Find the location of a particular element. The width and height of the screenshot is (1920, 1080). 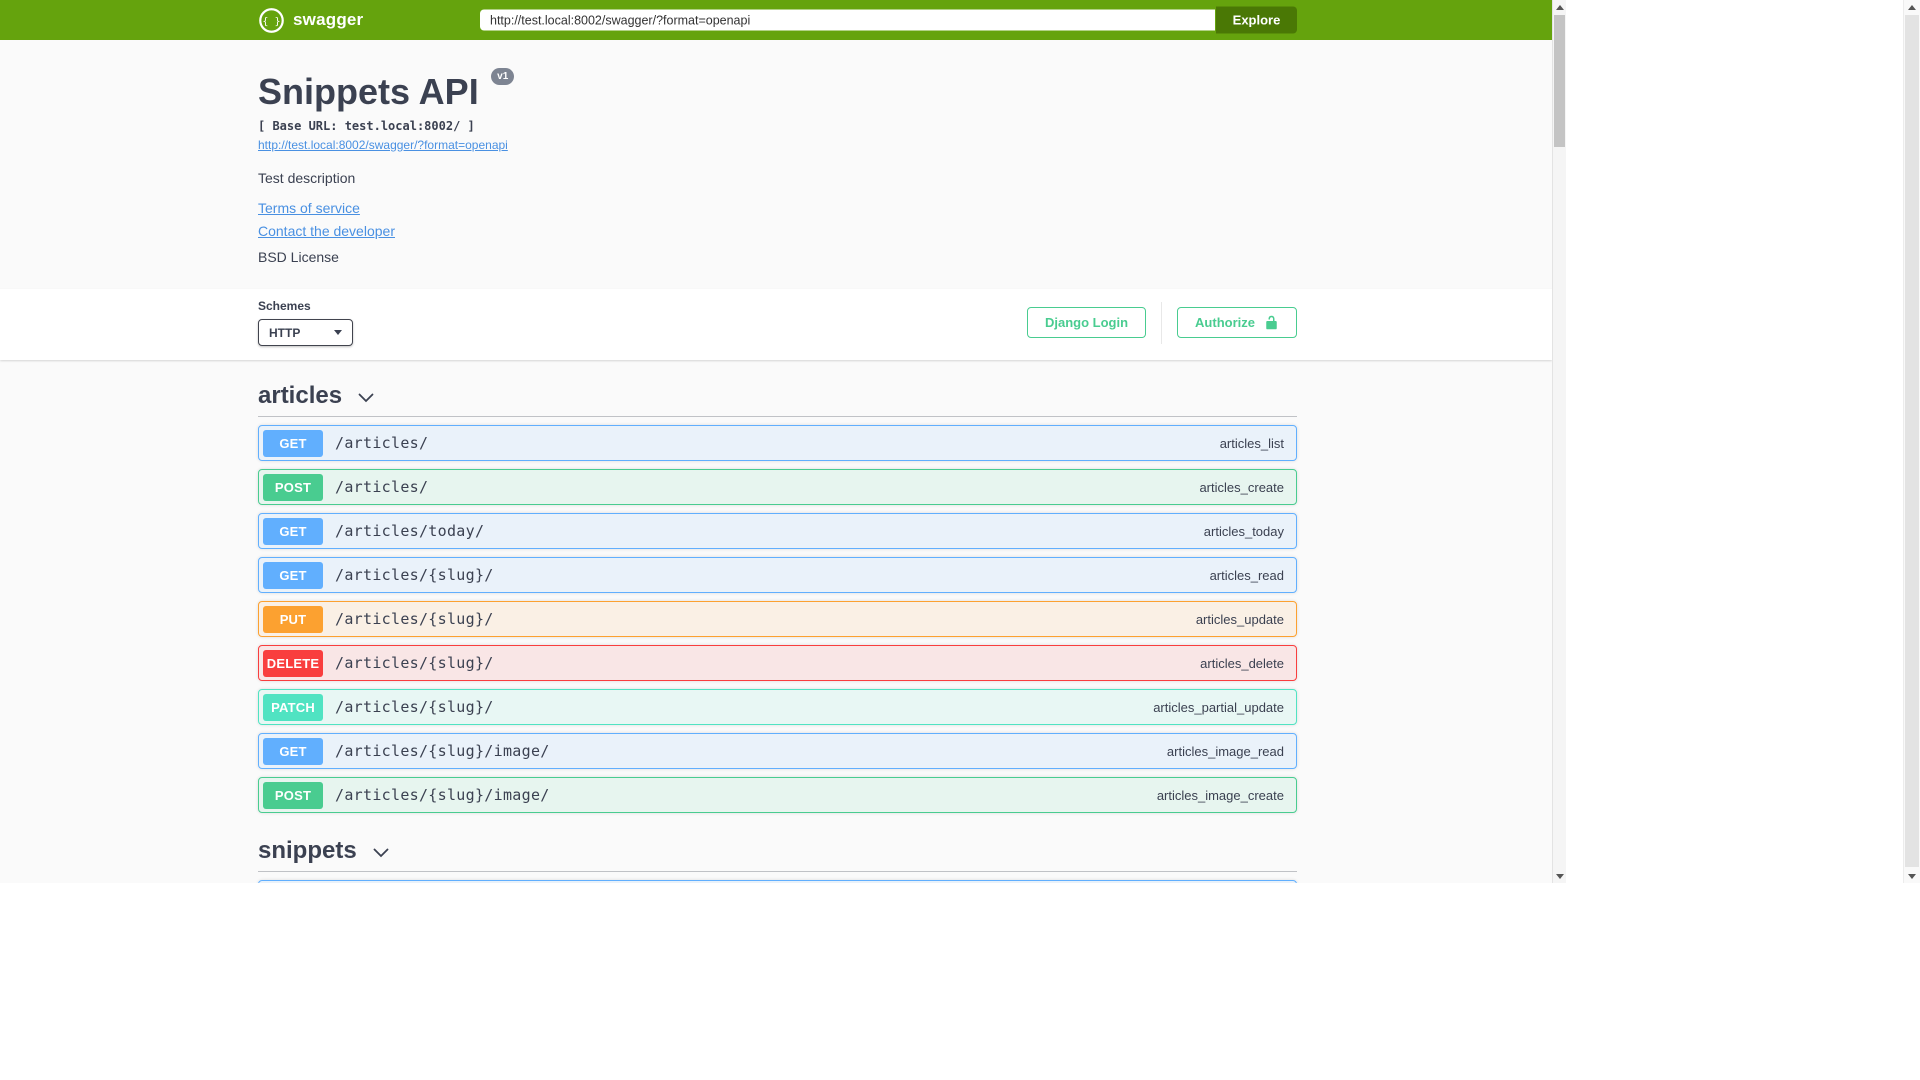

op-path: /articles/today/ is located at coordinates (410, 531).